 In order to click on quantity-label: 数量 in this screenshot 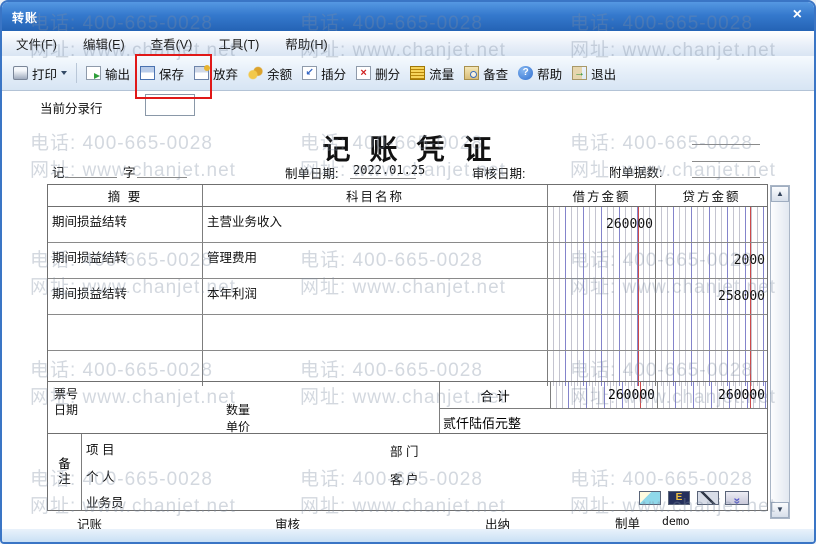, I will do `click(238, 410)`.